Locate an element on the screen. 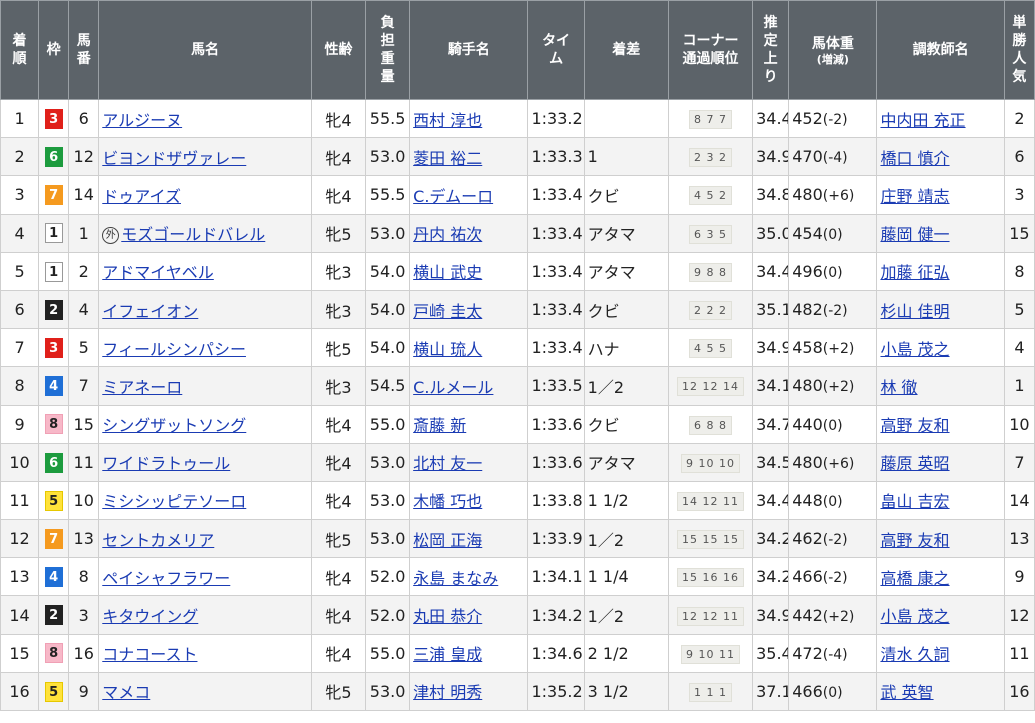 The height and width of the screenshot is (723, 1035). header-body-weight: 馬体重 (増減) is located at coordinates (833, 50).